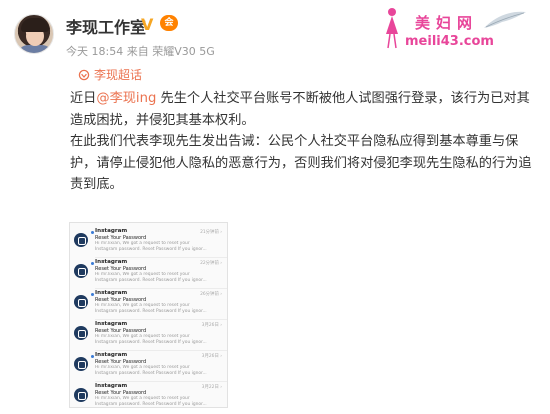 This screenshot has height=414, width=550. I want to click on vip-badge-icon: 会, so click(169, 23).